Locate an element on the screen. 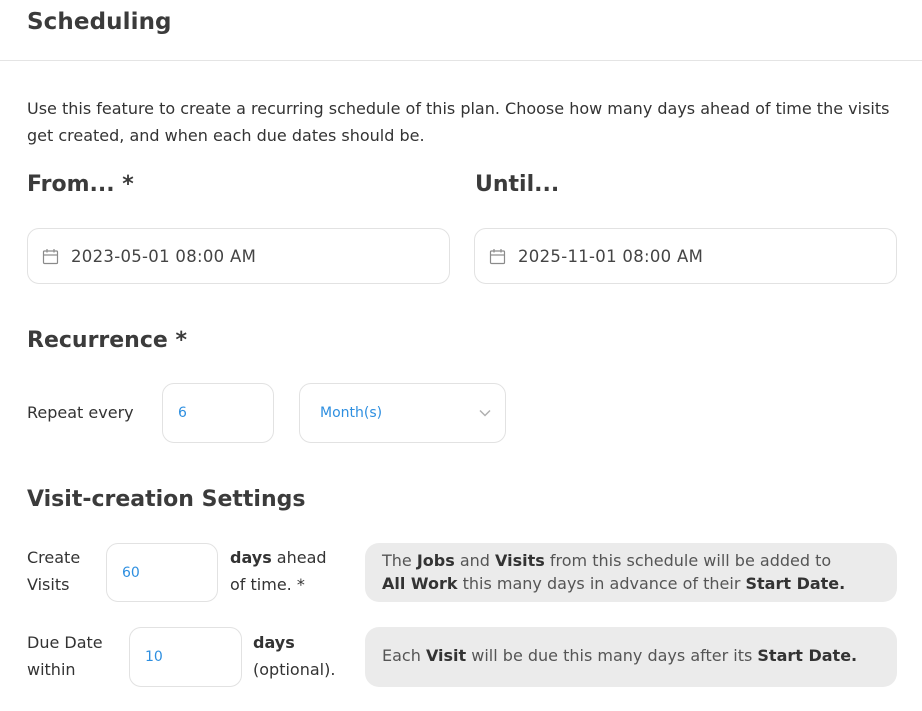 This screenshot has height=711, width=922. hint-text: from this schedule will be added to is located at coordinates (688, 560).